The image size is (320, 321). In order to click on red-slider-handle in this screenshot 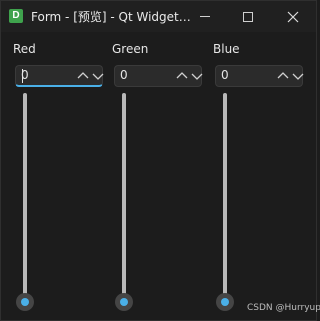, I will do `click(25, 302)`.